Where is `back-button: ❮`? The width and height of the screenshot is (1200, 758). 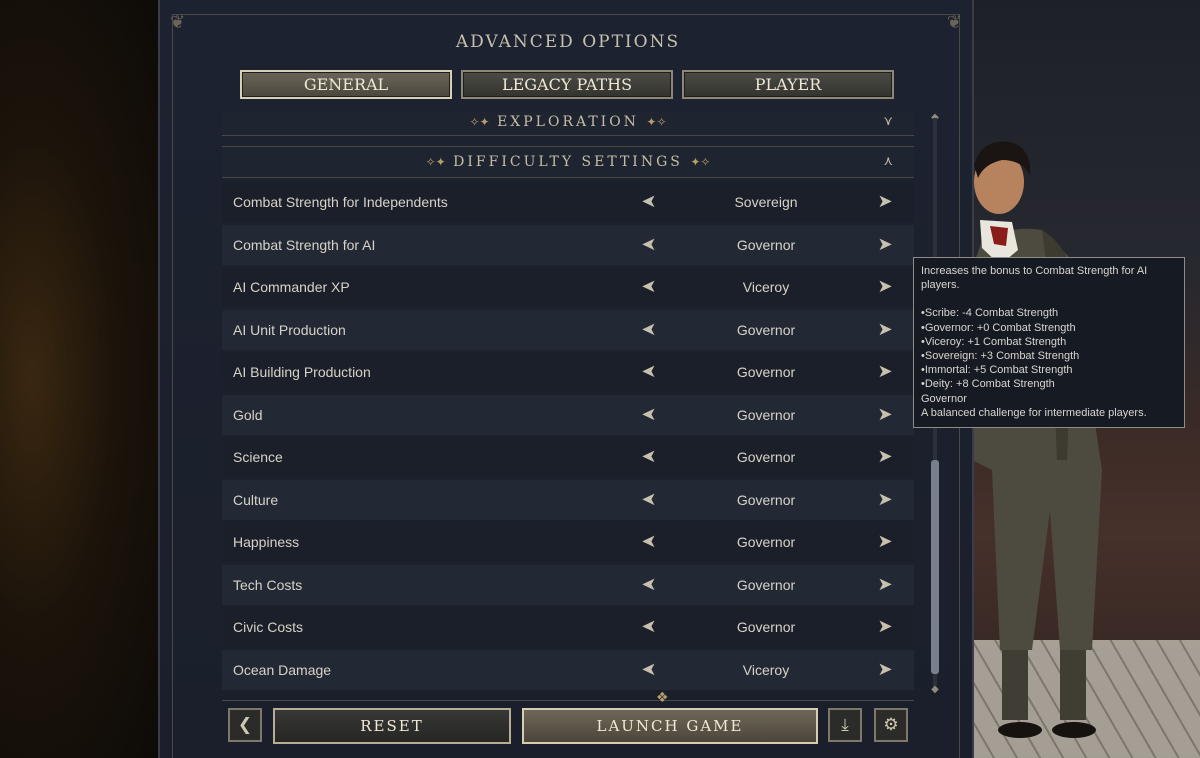
back-button: ❮ is located at coordinates (245, 725).